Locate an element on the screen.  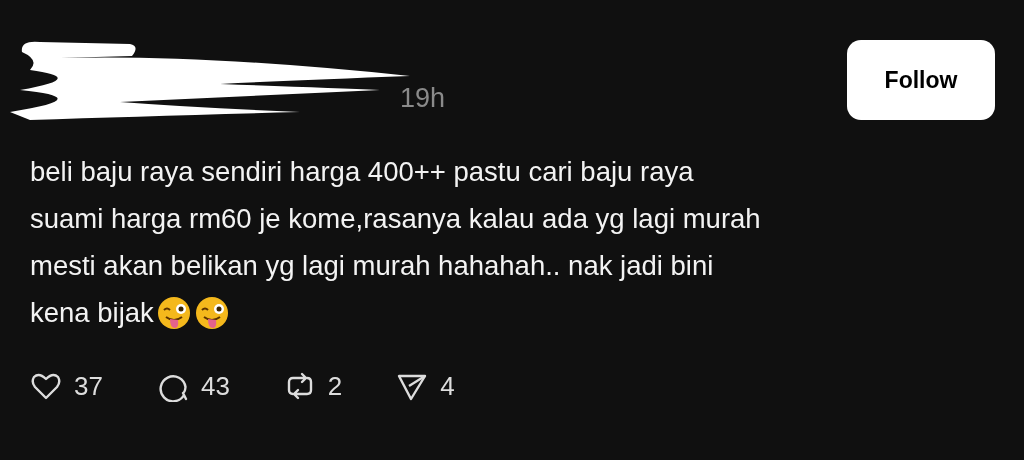
post-text-line: suami harga rm60 je kome,rasanya kalau ada yg lagi murah is located at coordinates (395, 219).